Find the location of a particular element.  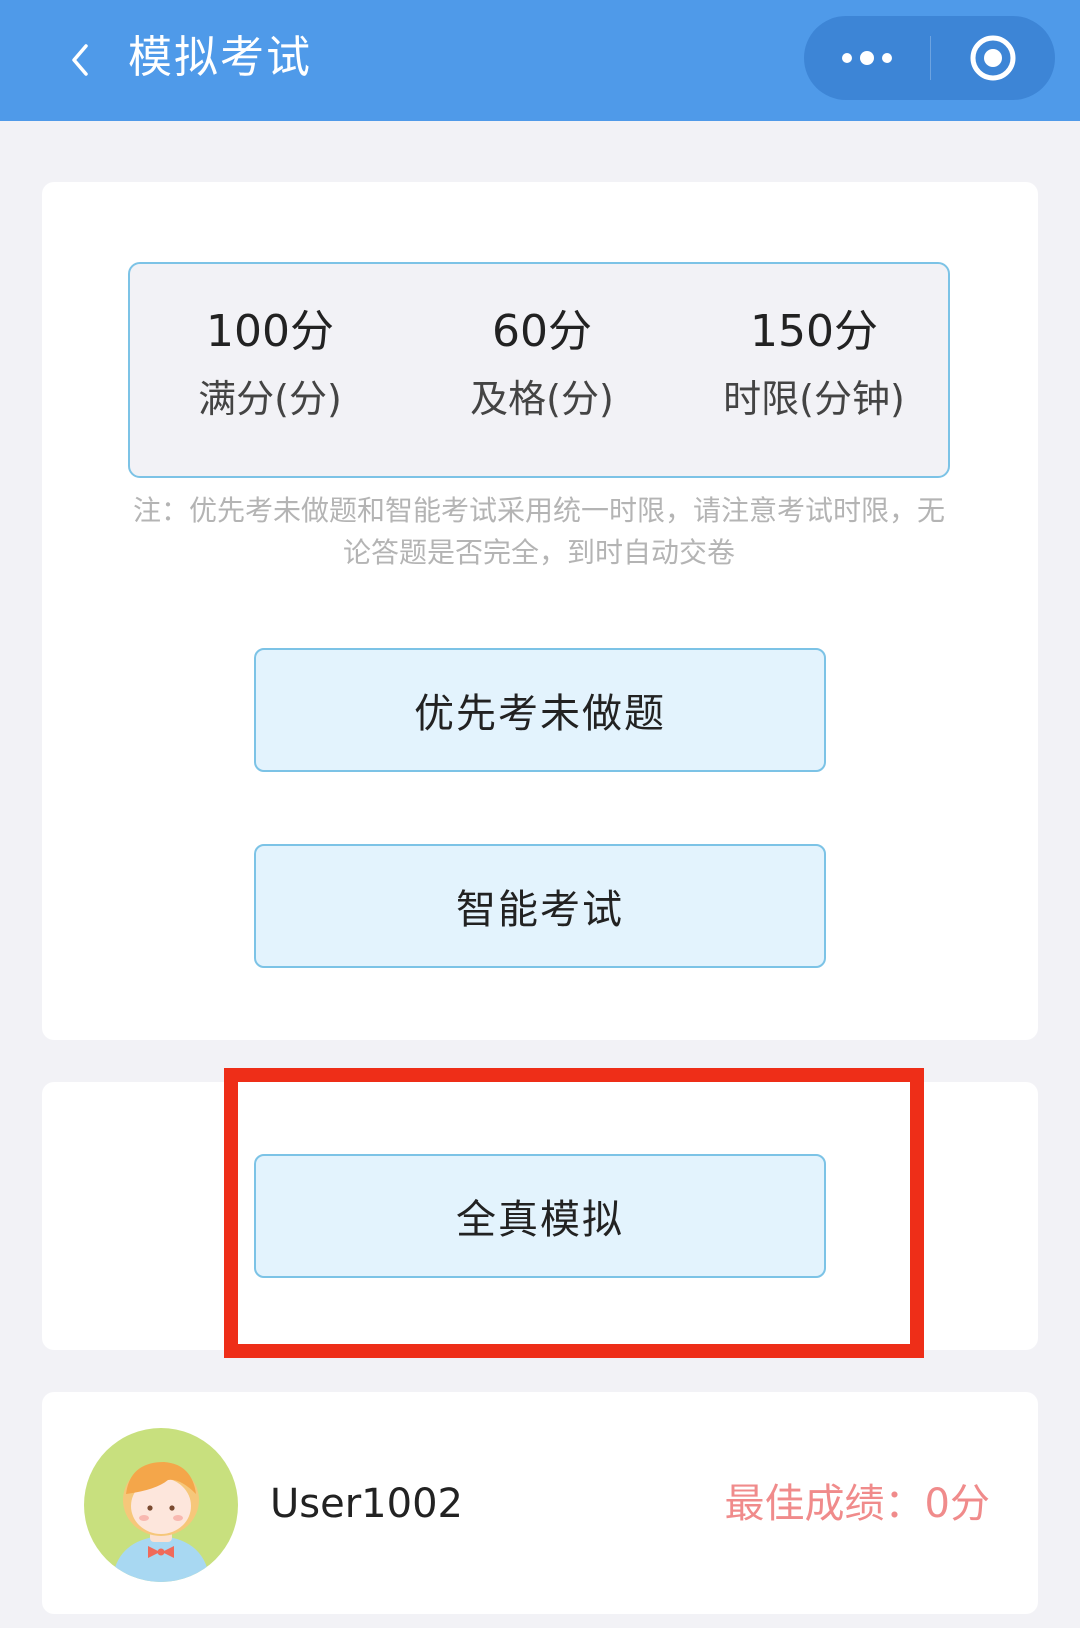

stat-pass-score: 60分 及格(分) is located at coordinates (542, 364).